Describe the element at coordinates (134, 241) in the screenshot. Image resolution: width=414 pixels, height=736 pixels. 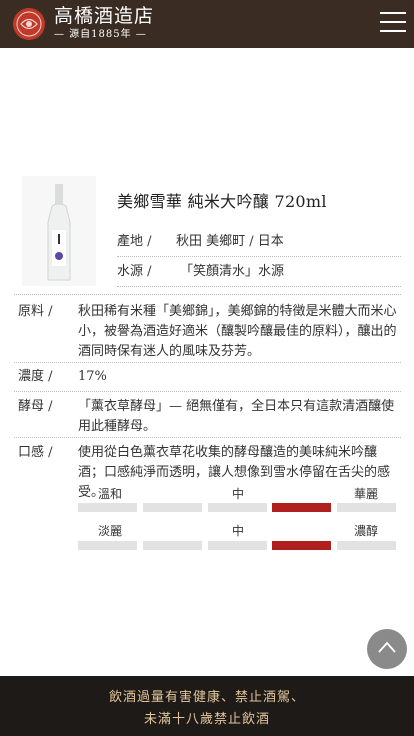
I see `origin-label: 產地 /` at that location.